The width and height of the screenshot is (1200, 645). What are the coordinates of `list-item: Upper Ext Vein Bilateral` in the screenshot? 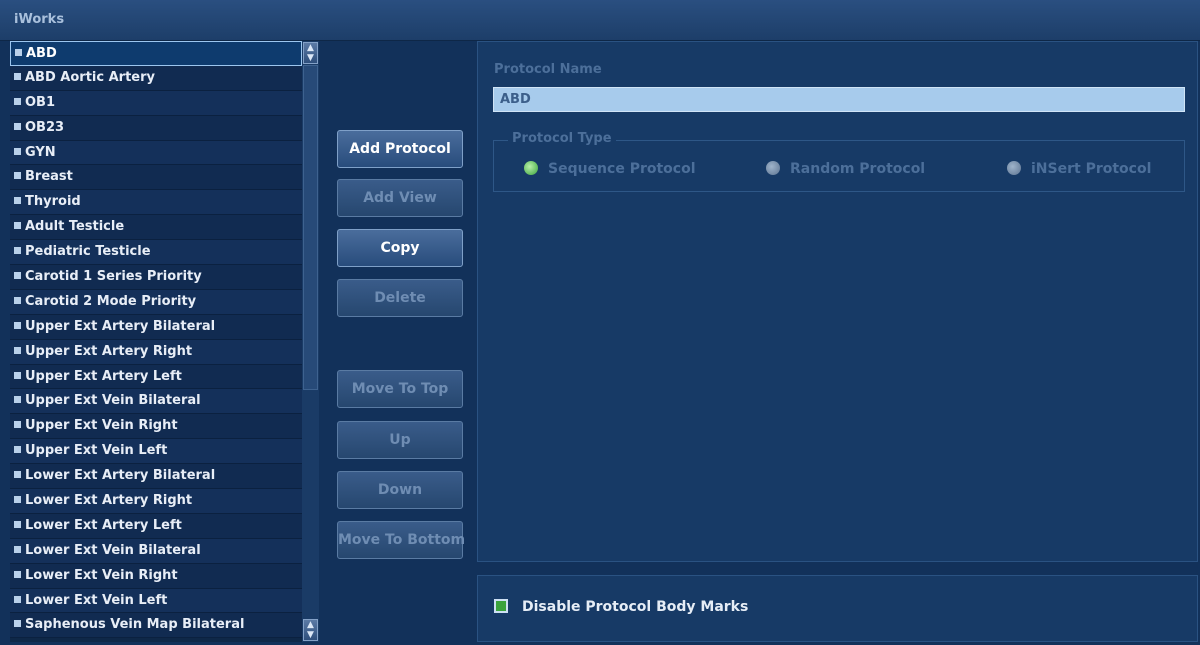 It's located at (156, 402).